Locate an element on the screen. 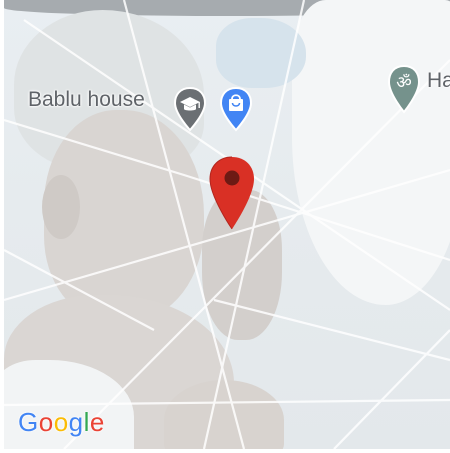  school-icon is located at coordinates (190, 109).